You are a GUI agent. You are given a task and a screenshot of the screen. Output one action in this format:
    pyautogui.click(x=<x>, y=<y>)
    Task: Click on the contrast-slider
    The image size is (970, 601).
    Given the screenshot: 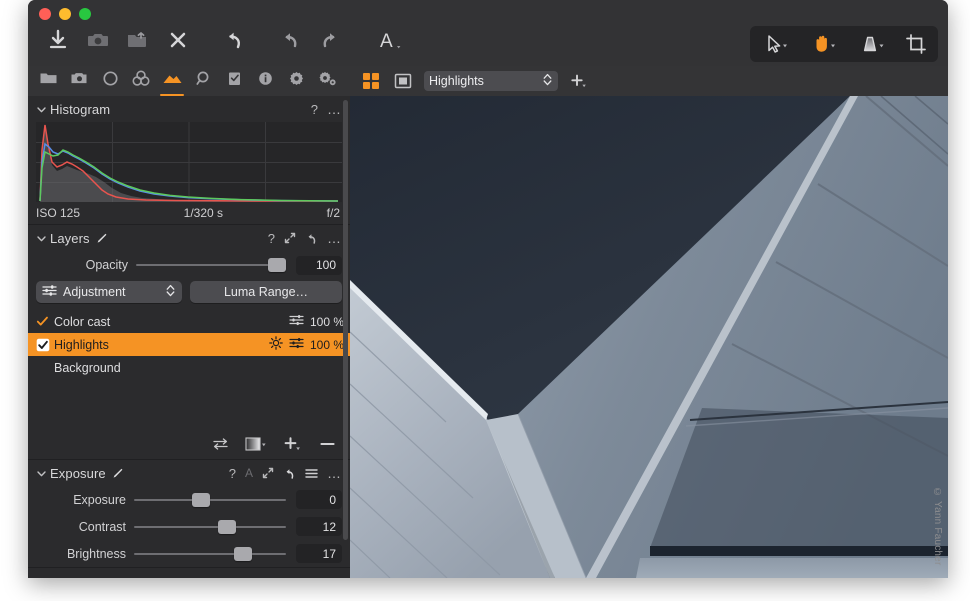 What is the action you would take?
    pyautogui.click(x=210, y=527)
    